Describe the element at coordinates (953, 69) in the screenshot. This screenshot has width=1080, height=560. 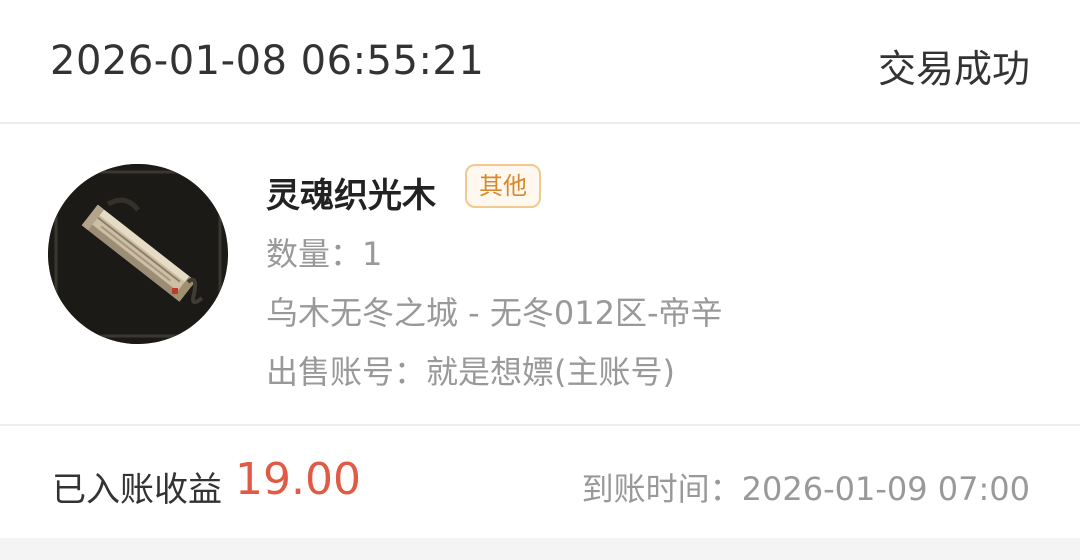
I see `order-status: 交易成功` at that location.